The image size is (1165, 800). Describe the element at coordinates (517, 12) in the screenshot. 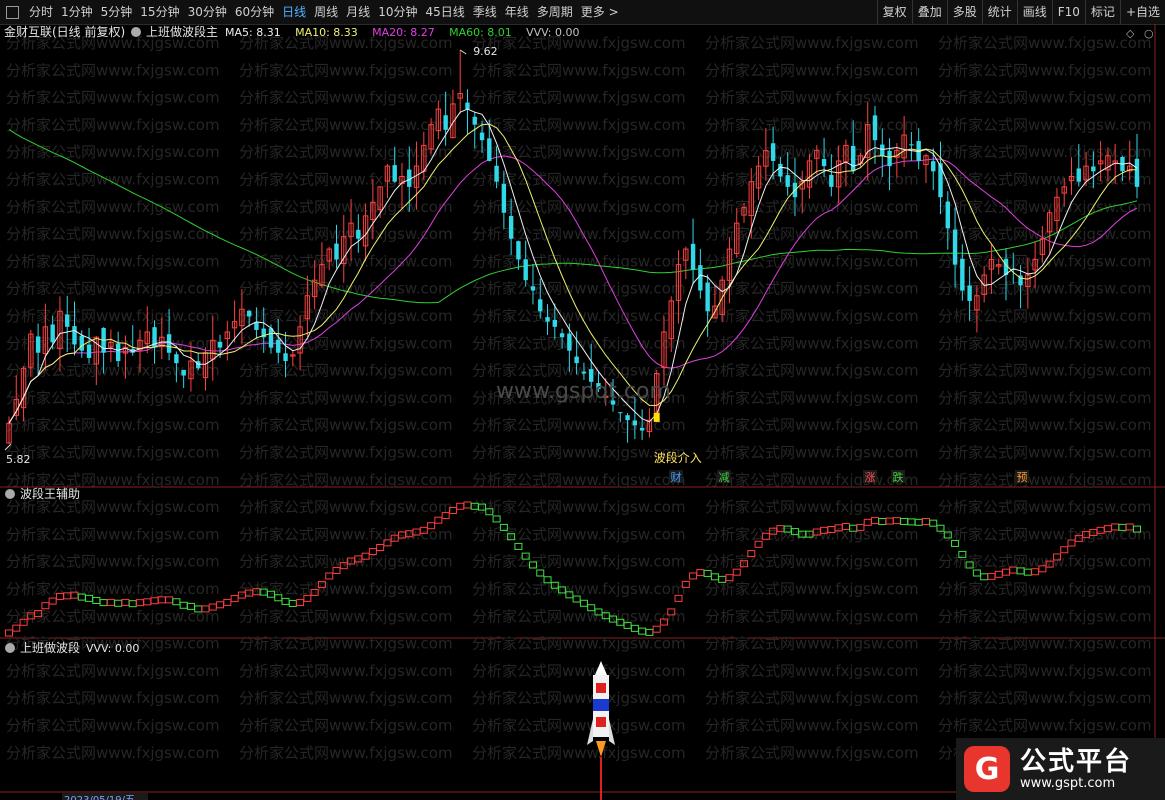

I see `period-tab: 年线` at that location.